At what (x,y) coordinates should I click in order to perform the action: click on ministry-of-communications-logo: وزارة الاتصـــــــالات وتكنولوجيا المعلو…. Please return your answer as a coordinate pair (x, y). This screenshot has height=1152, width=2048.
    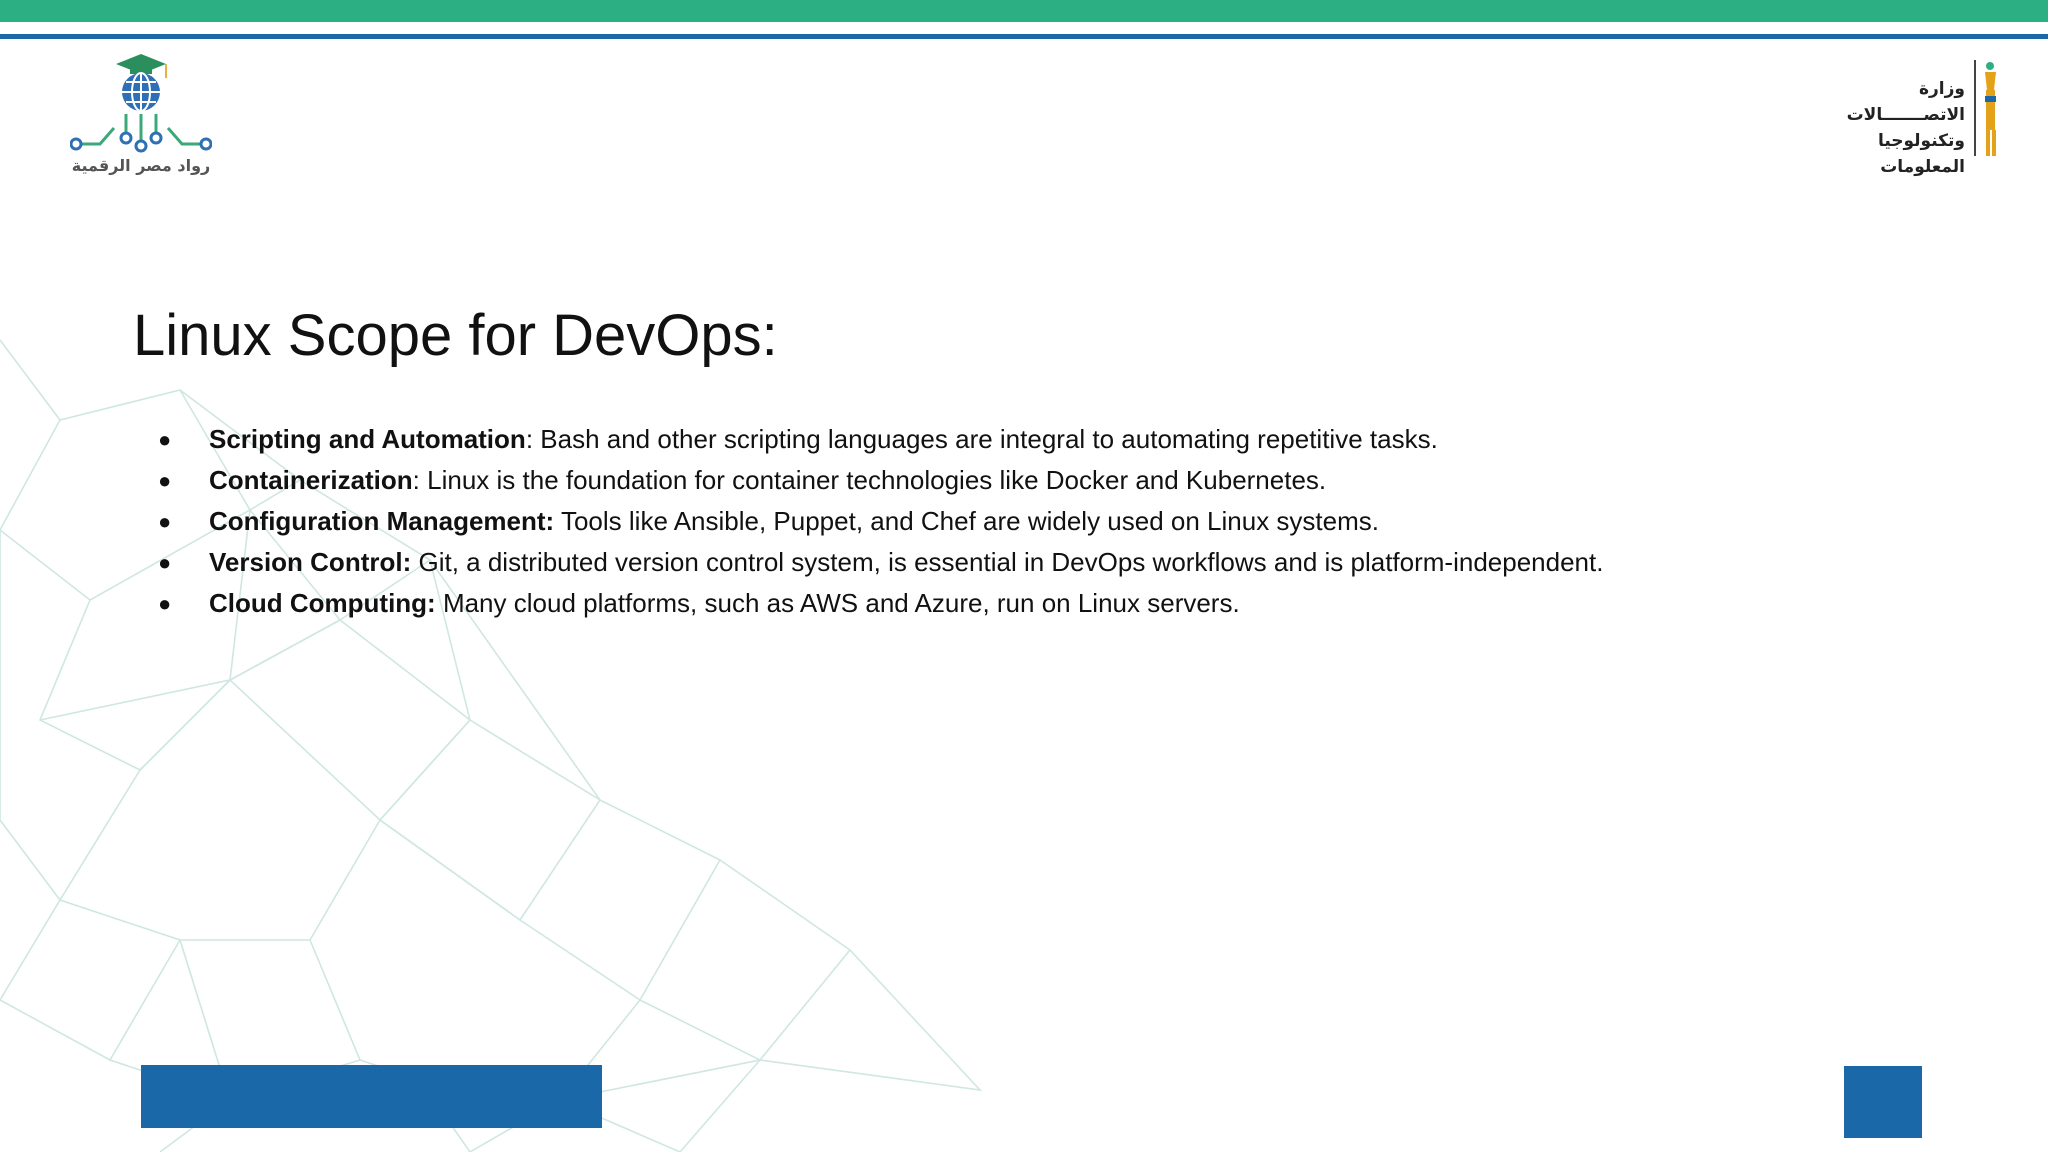
    Looking at the image, I should click on (1900, 116).